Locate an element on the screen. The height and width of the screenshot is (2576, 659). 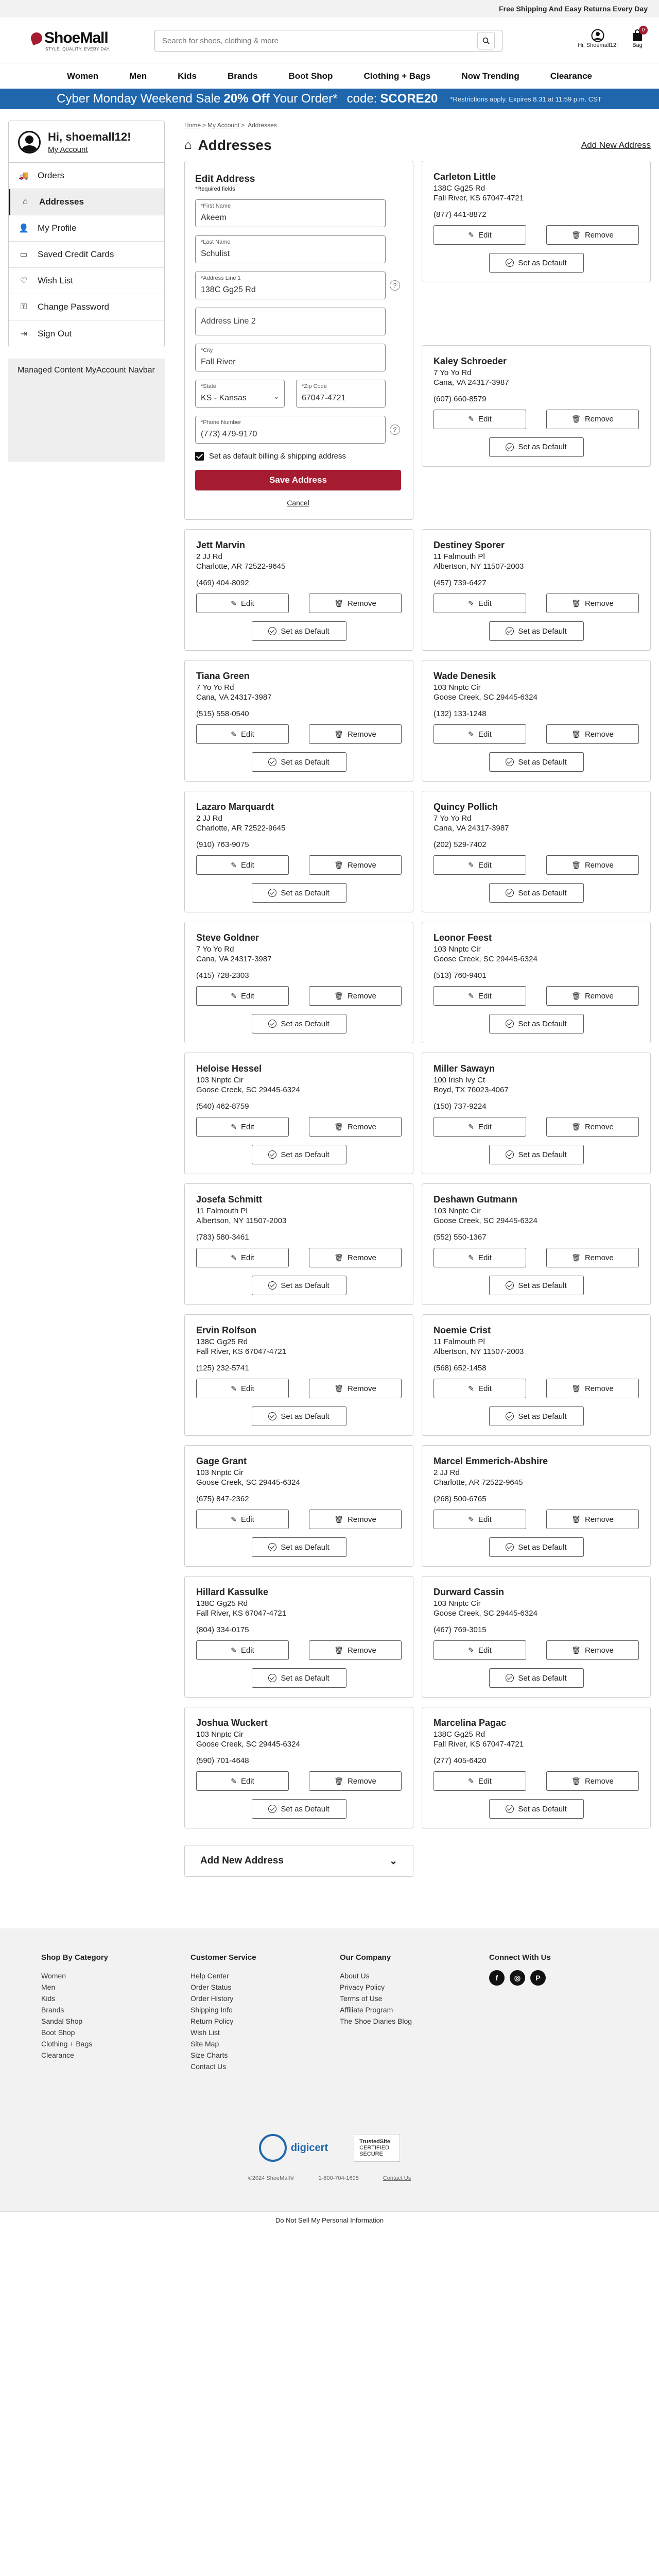
footer-link: Sandal Shop is located at coordinates (116, 2021).